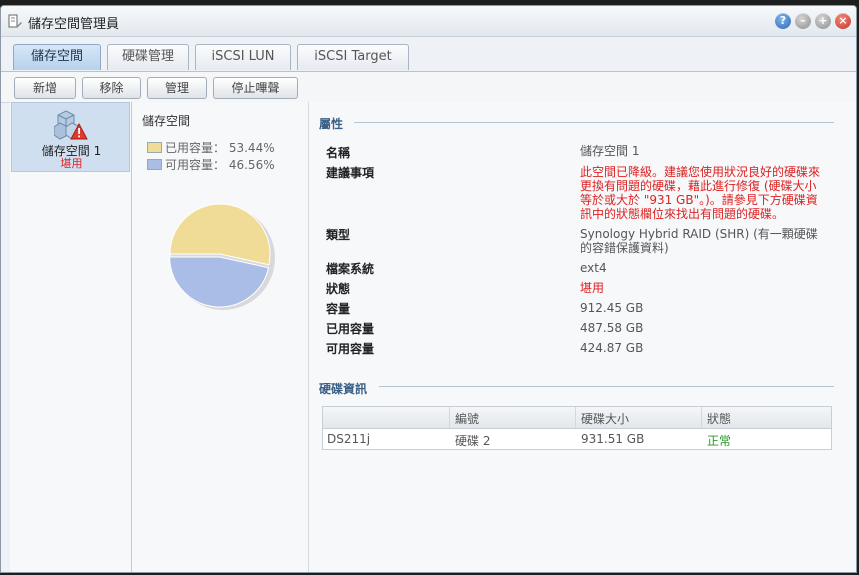 This screenshot has height=575, width=859. Describe the element at coordinates (338, 309) in the screenshot. I see `capacity-label: 容量` at that location.